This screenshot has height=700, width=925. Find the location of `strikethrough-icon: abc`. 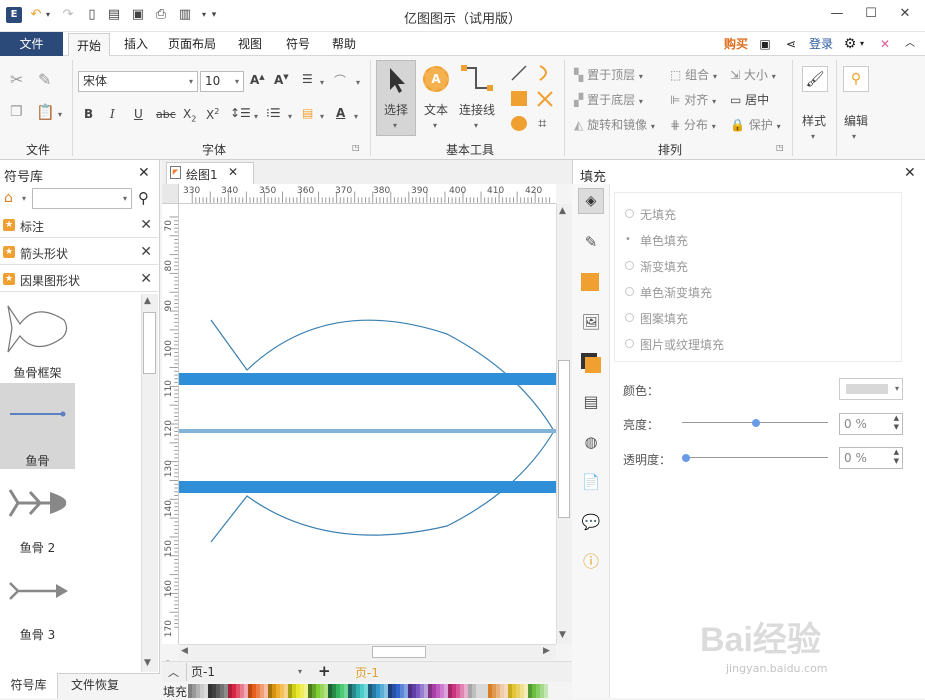

strikethrough-icon: abc is located at coordinates (166, 114).